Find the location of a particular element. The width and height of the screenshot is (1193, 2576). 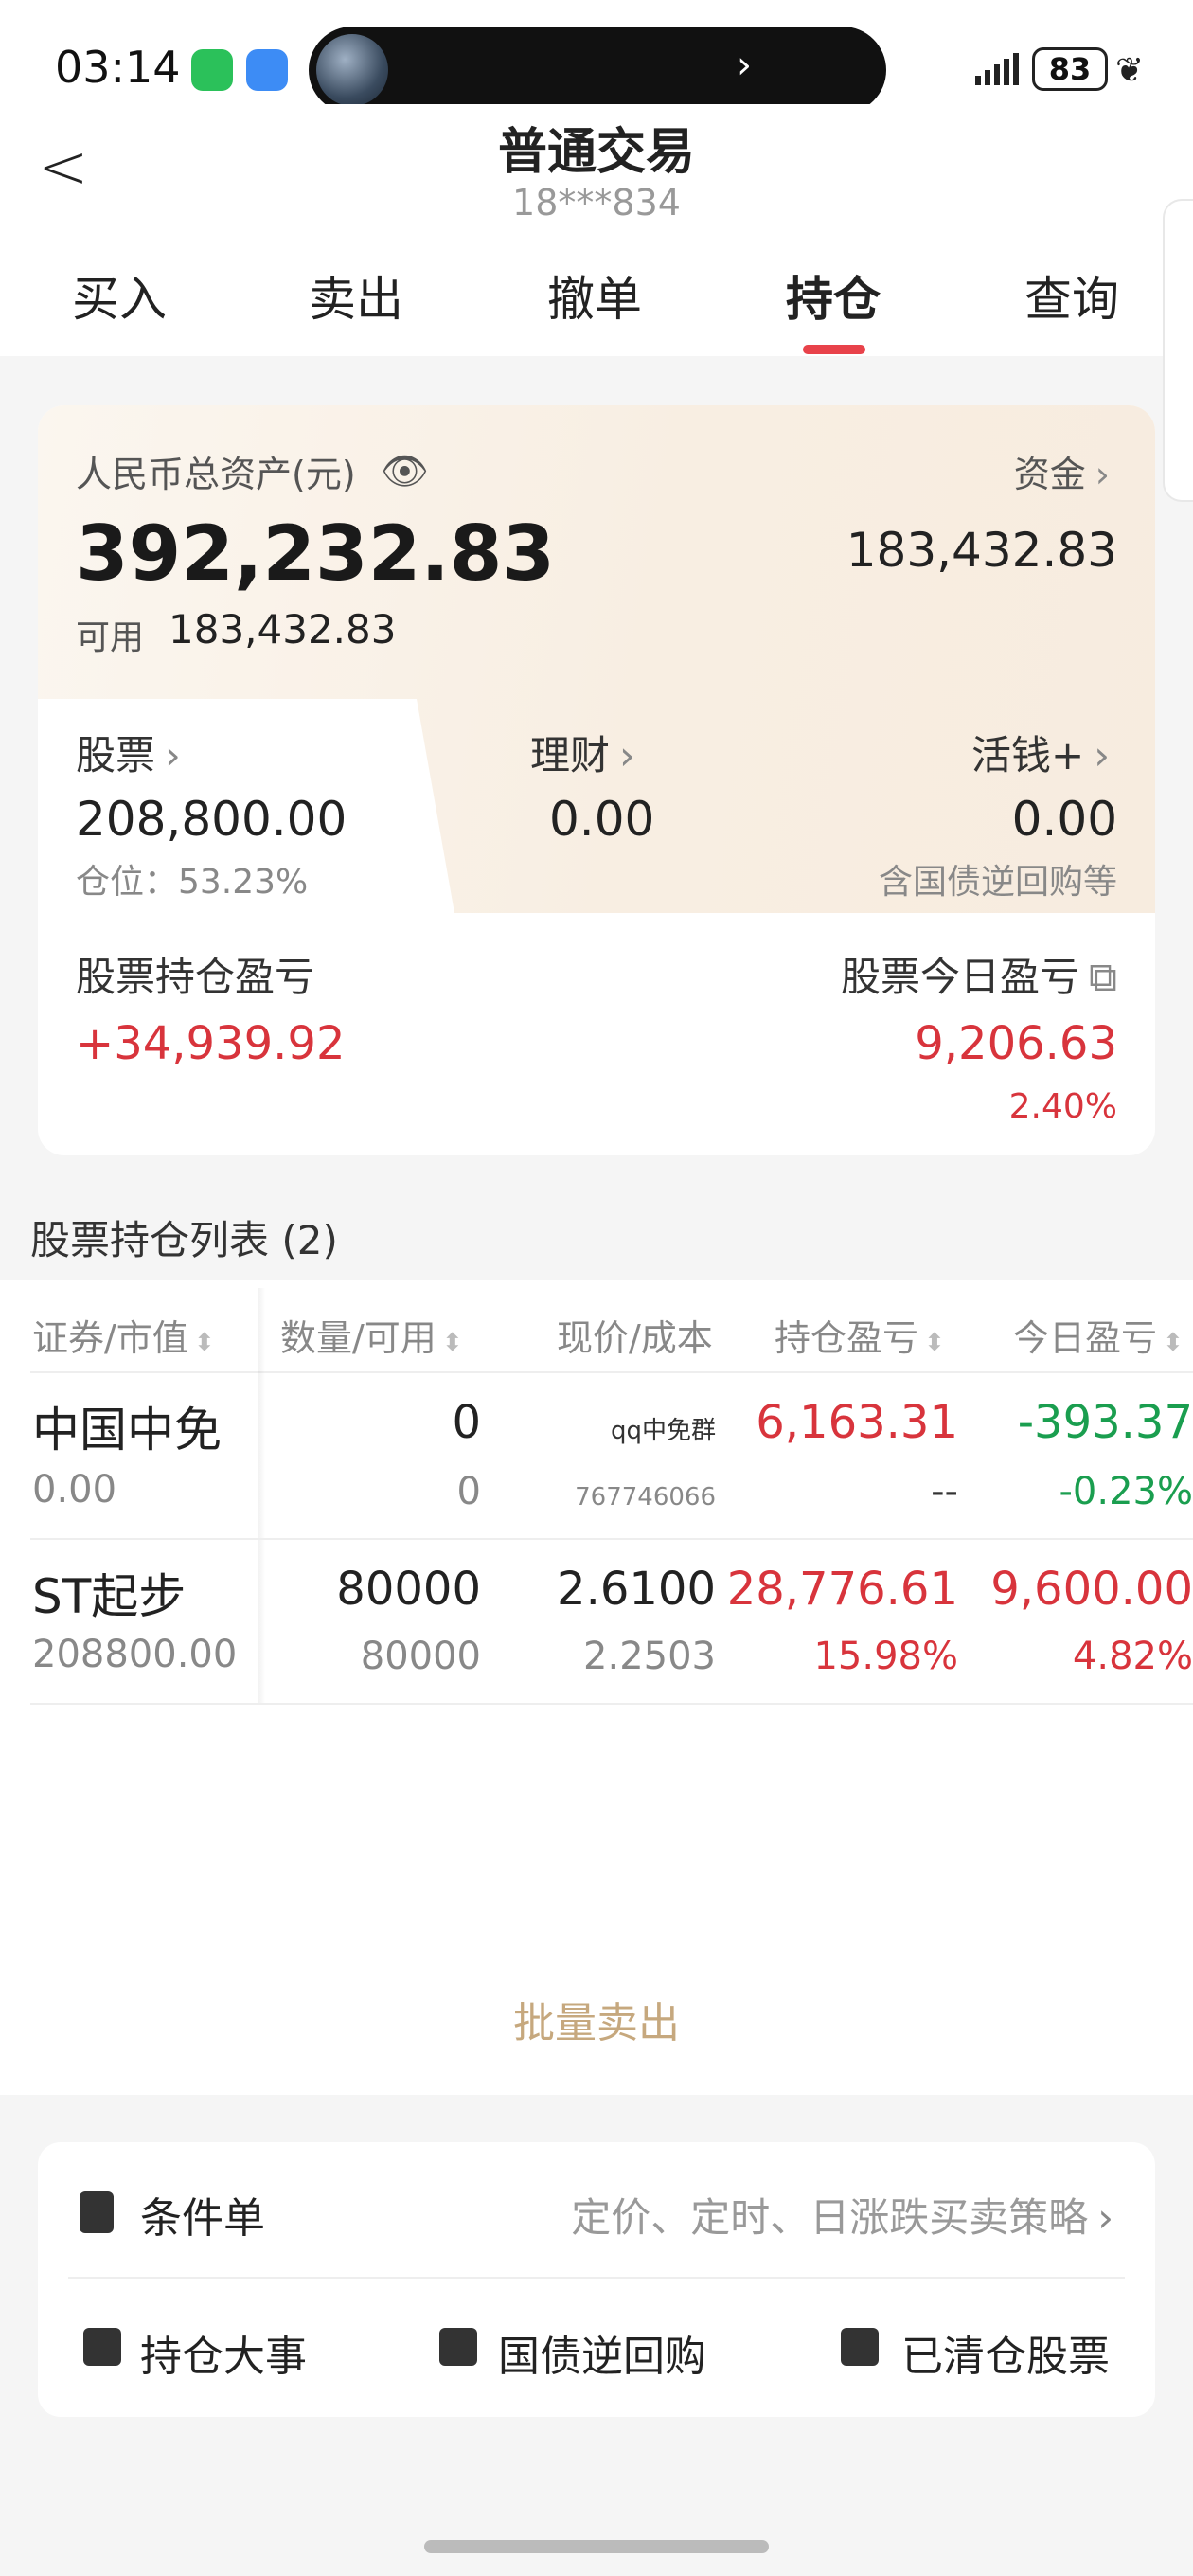

available-quantity: 80000 is located at coordinates (420, 1656).